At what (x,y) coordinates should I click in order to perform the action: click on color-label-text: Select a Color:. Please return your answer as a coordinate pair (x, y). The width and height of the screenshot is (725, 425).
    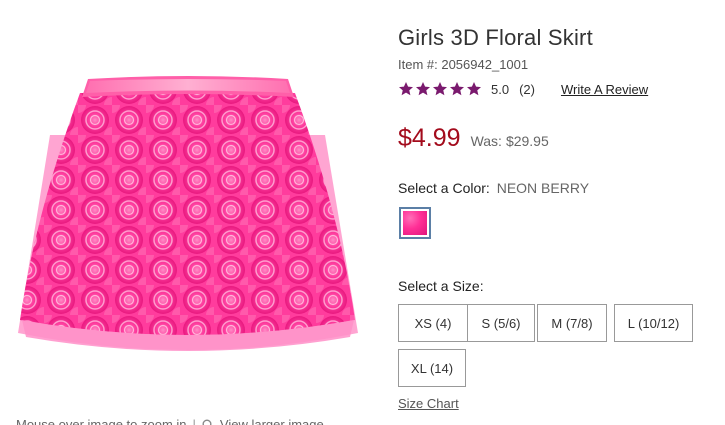
    Looking at the image, I should click on (444, 188).